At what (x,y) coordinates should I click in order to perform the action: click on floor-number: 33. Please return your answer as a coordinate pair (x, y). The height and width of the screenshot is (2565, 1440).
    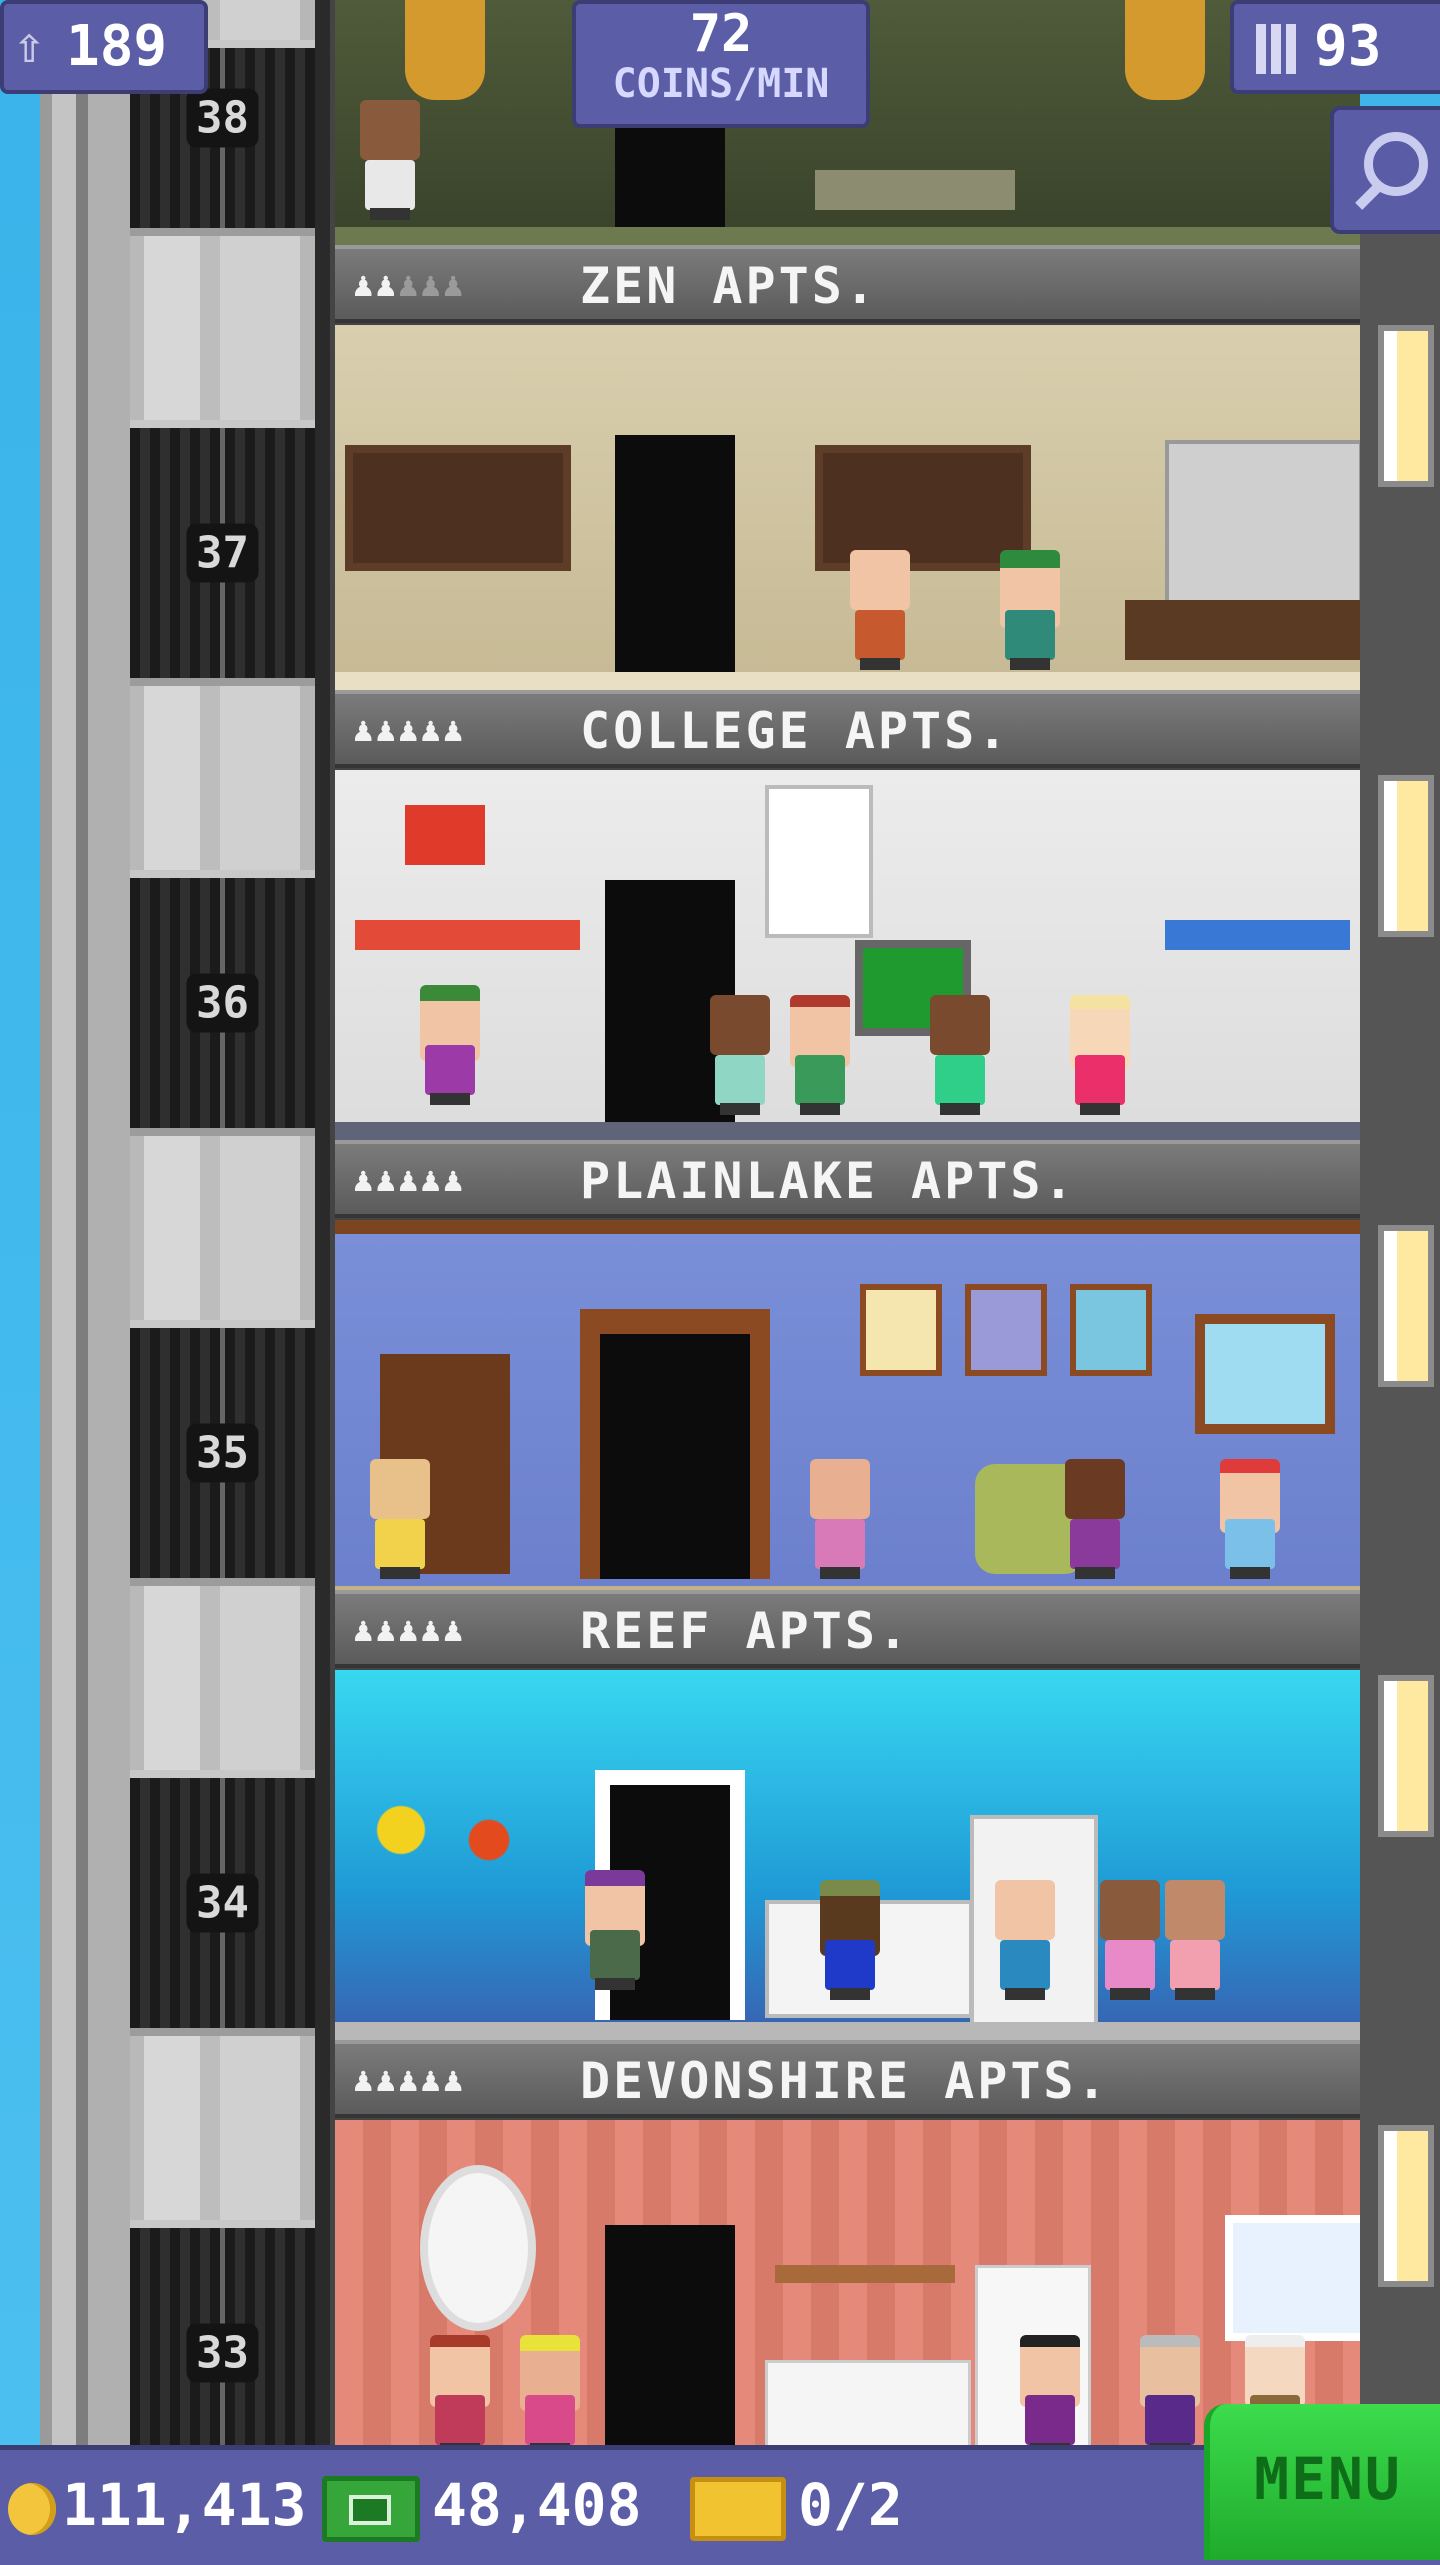
    Looking at the image, I should click on (222, 2353).